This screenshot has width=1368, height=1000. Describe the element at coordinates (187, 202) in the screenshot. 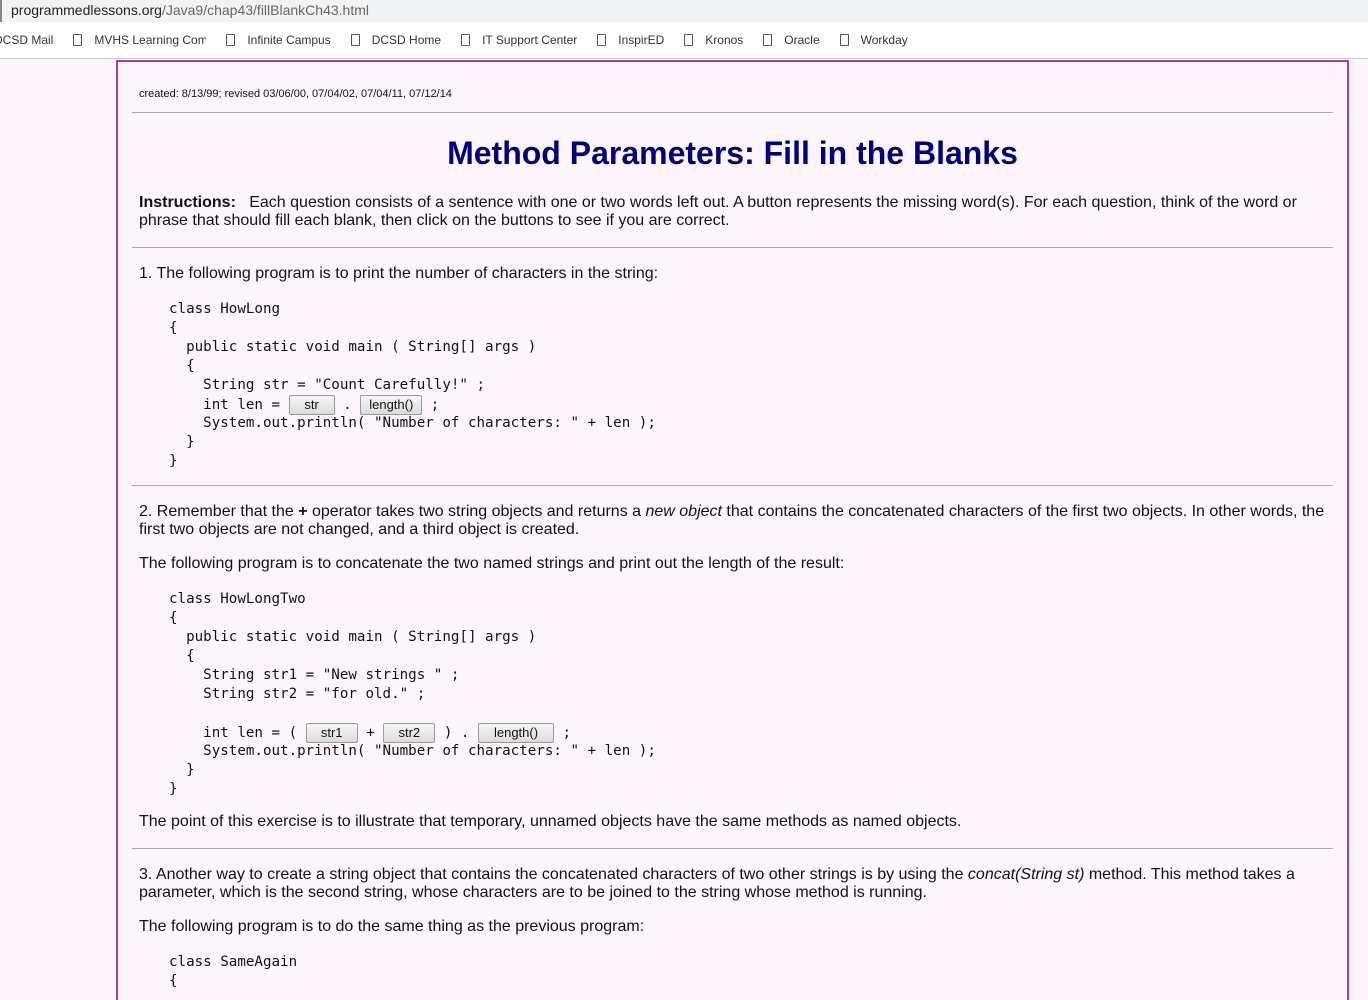

I see `instructions-label: Instructions:` at that location.